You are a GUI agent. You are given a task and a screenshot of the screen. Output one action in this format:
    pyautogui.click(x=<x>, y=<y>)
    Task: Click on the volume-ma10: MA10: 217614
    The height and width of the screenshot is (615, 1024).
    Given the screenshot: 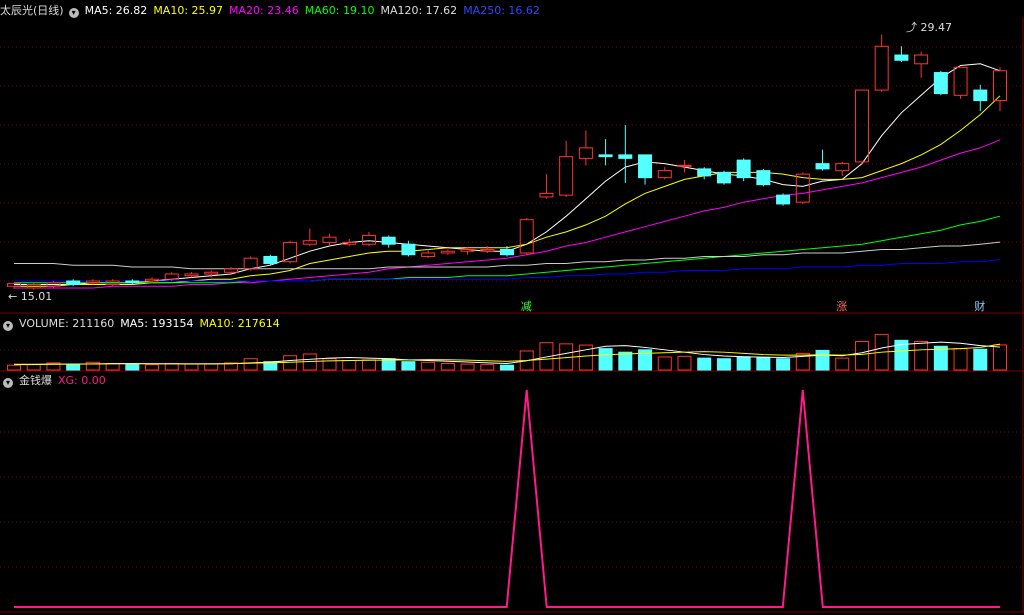 What is the action you would take?
    pyautogui.click(x=239, y=323)
    